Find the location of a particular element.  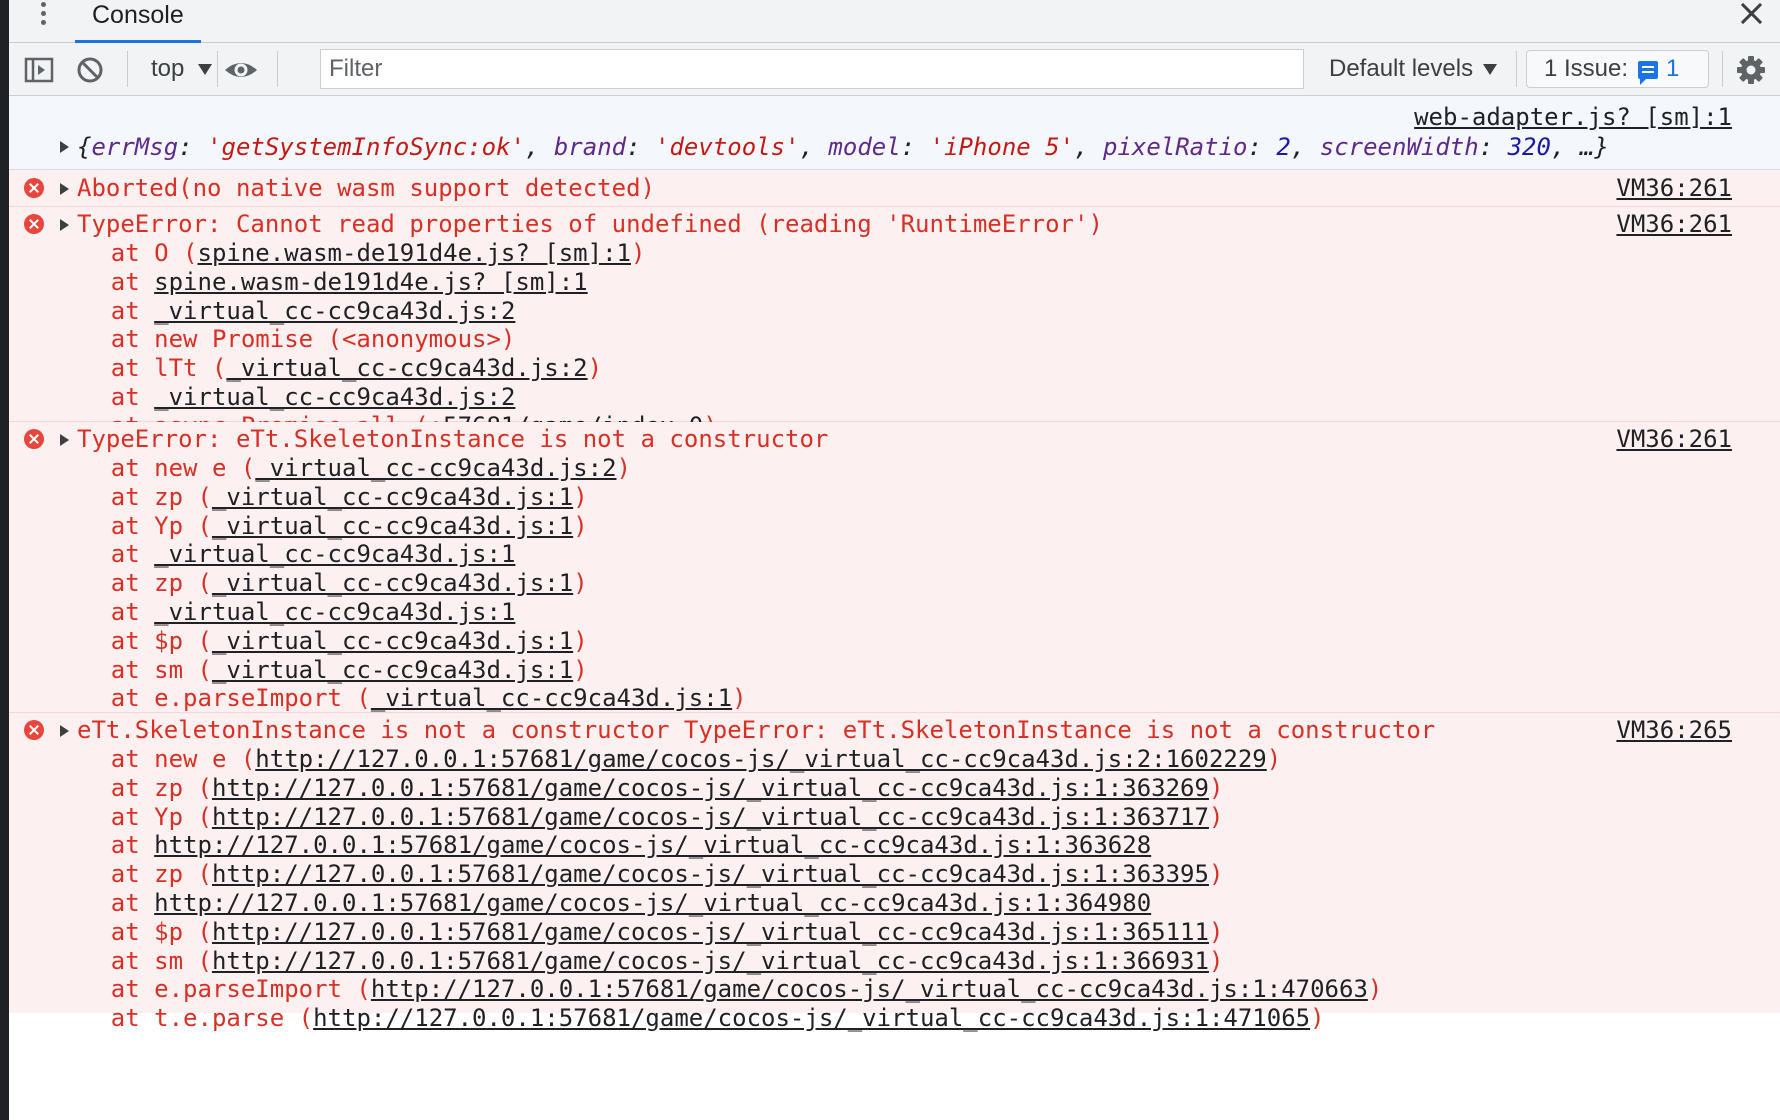

stack-frame: at _virtual_cc-cc9ca43d.js:2 is located at coordinates (284, 311).